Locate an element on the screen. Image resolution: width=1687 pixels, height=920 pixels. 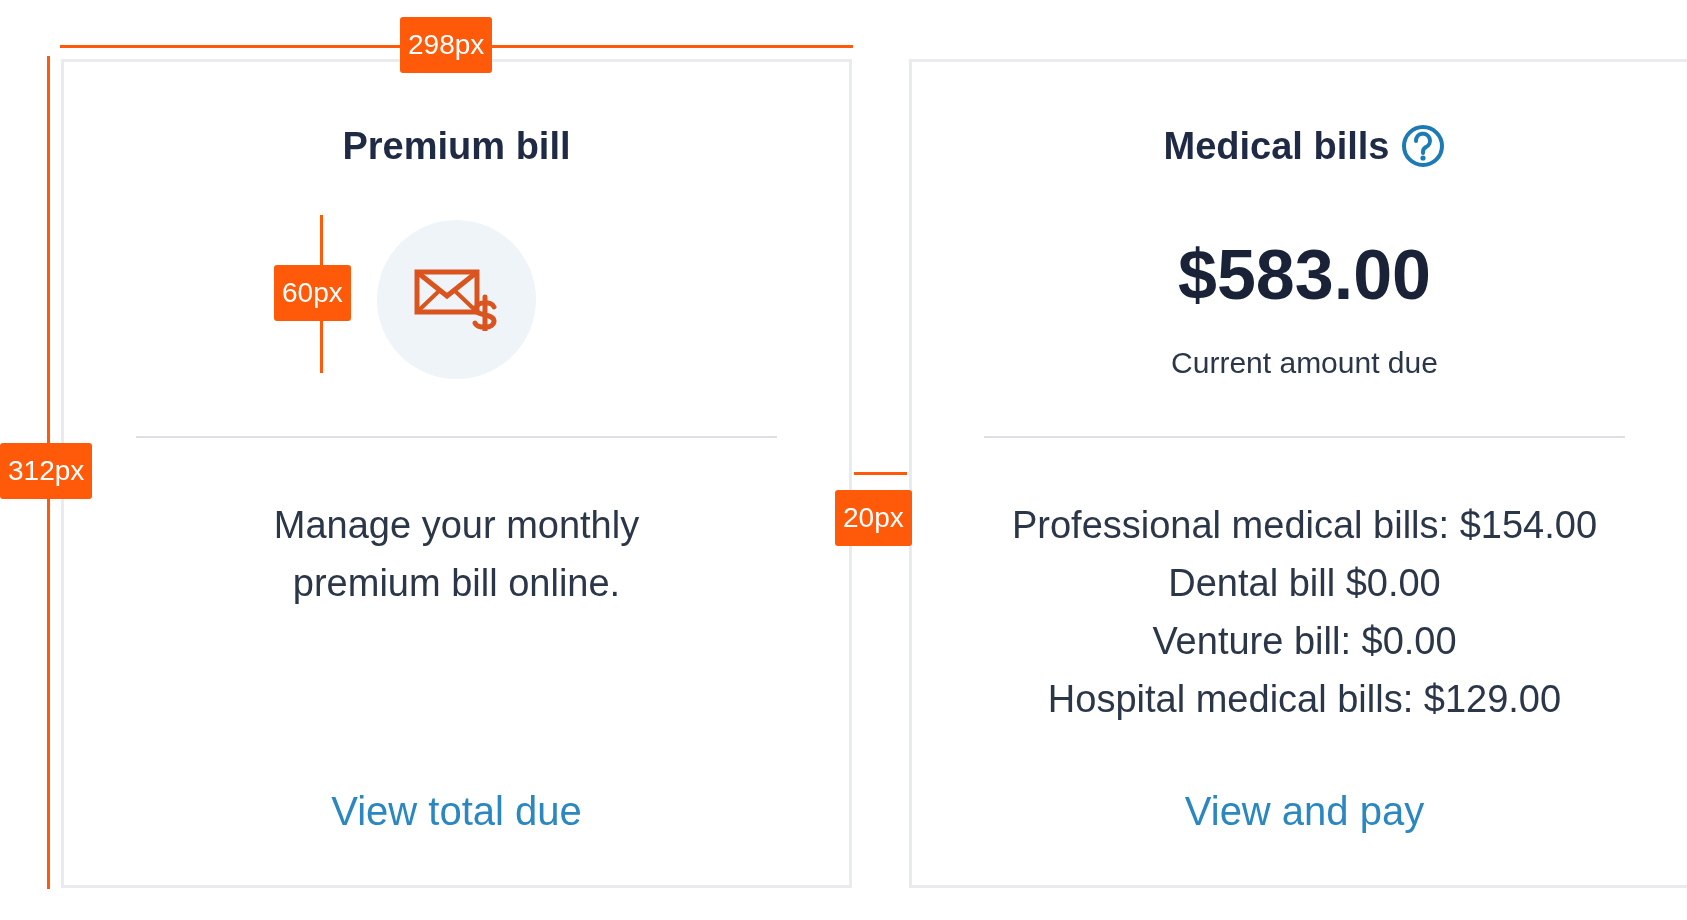
bill-line: Dental bill $0.00 is located at coordinates (1304, 583).